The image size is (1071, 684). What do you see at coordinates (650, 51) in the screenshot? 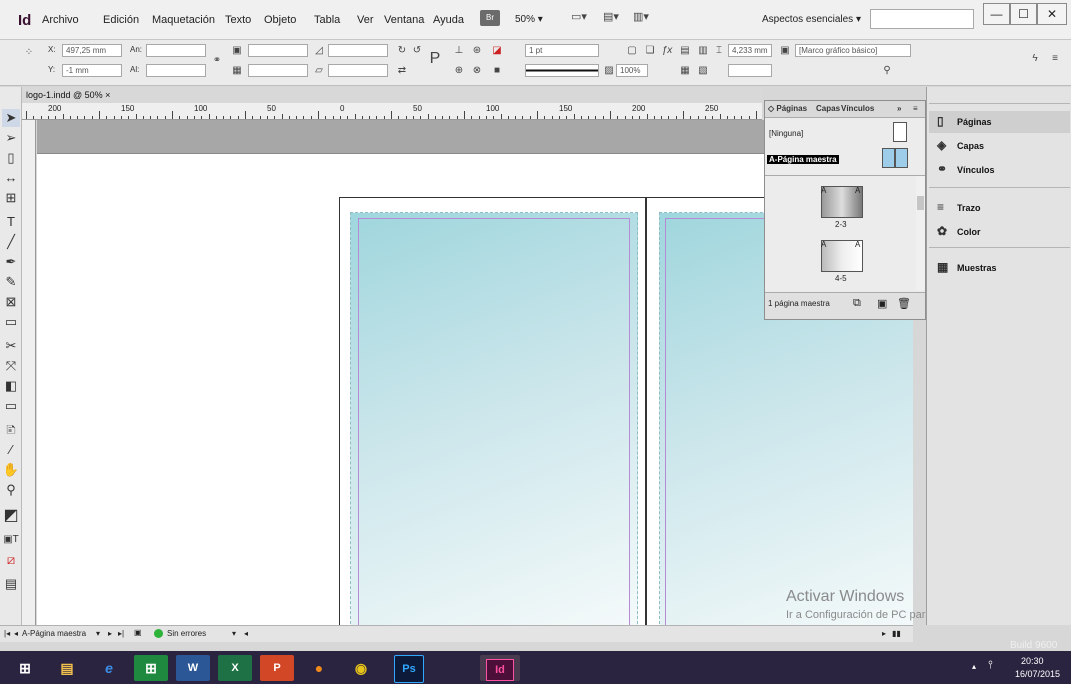
I see `effects-icon: ❏` at bounding box center [650, 51].